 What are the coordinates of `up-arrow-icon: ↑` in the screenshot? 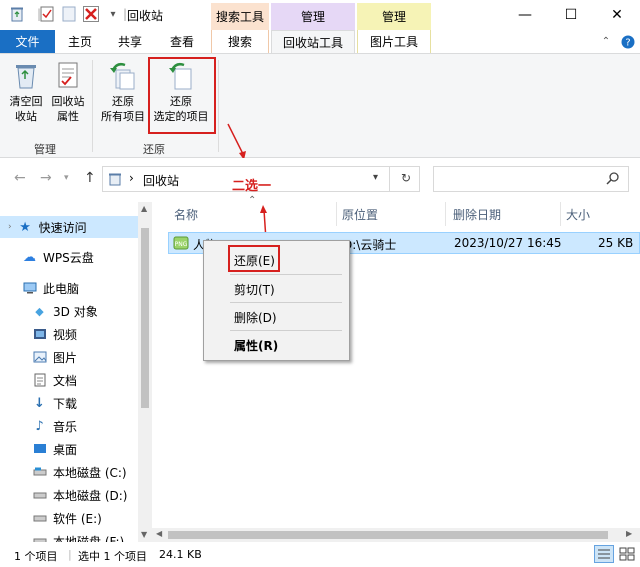 It's located at (90, 178).